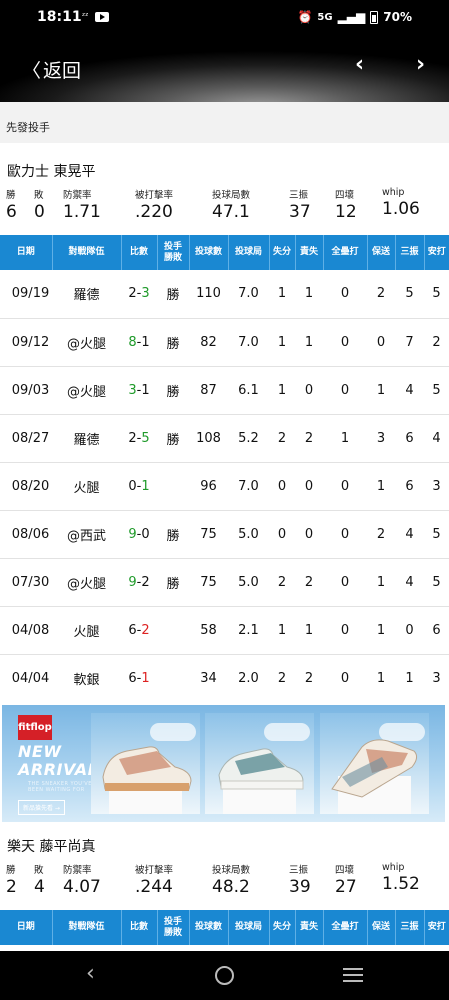 This screenshot has width=449, height=1000. I want to click on cell-score: 8-1, so click(139, 342).